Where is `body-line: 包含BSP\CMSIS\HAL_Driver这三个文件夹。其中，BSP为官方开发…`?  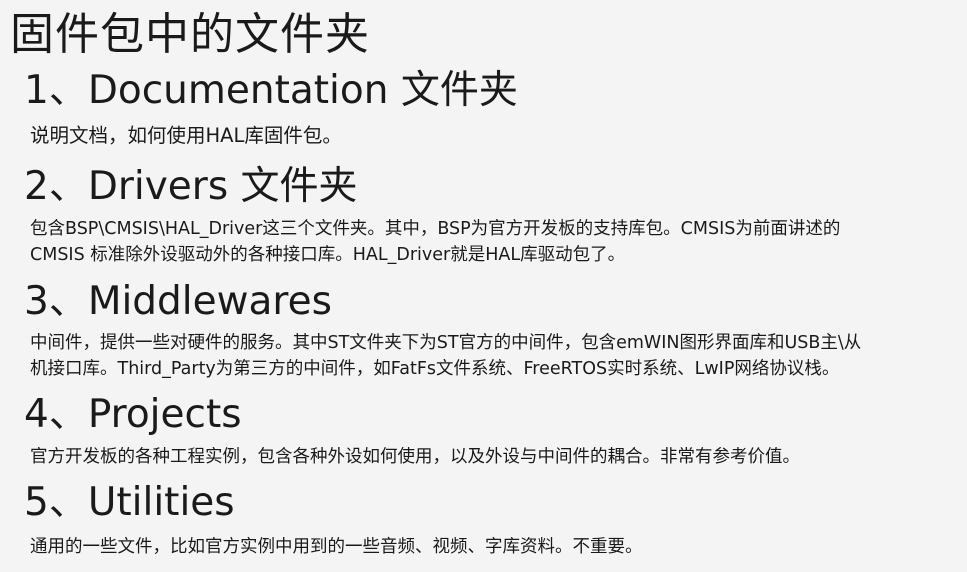 body-line: 包含BSP\CMSIS\HAL_Driver这三个文件夹。其中，BSP为官方开发… is located at coordinates (435, 229).